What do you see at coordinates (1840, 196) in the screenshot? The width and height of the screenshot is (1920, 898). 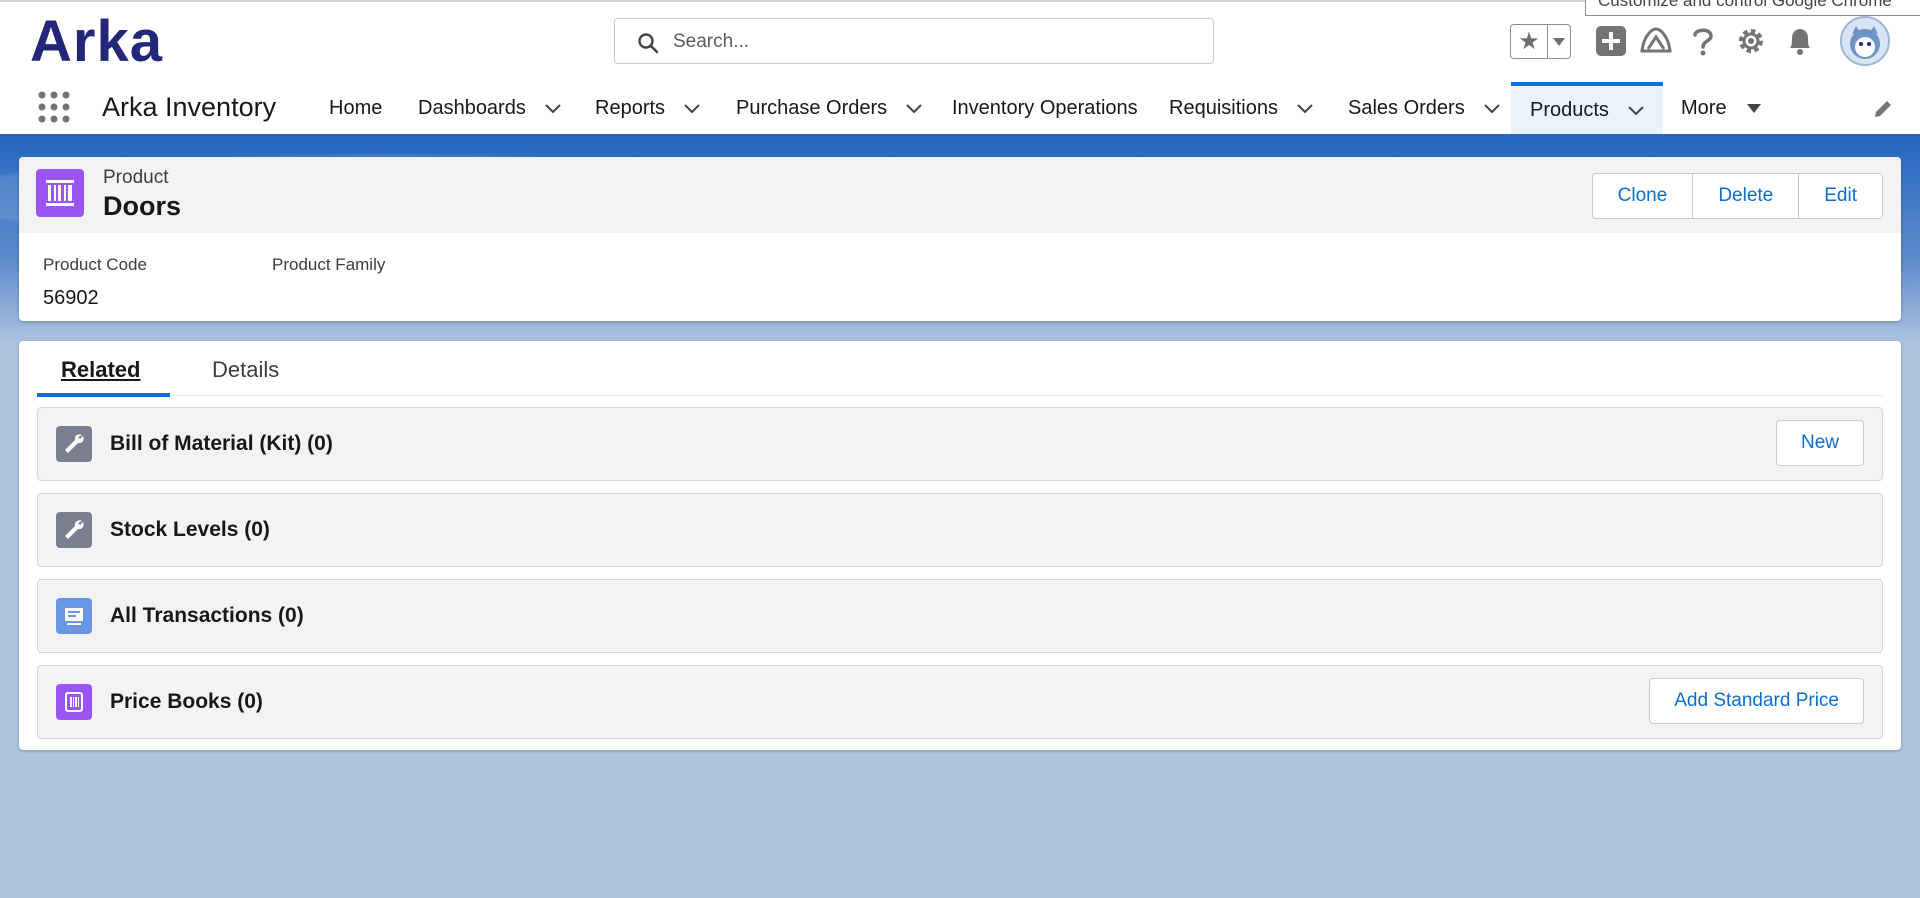 I see `edit-button: Edit` at bounding box center [1840, 196].